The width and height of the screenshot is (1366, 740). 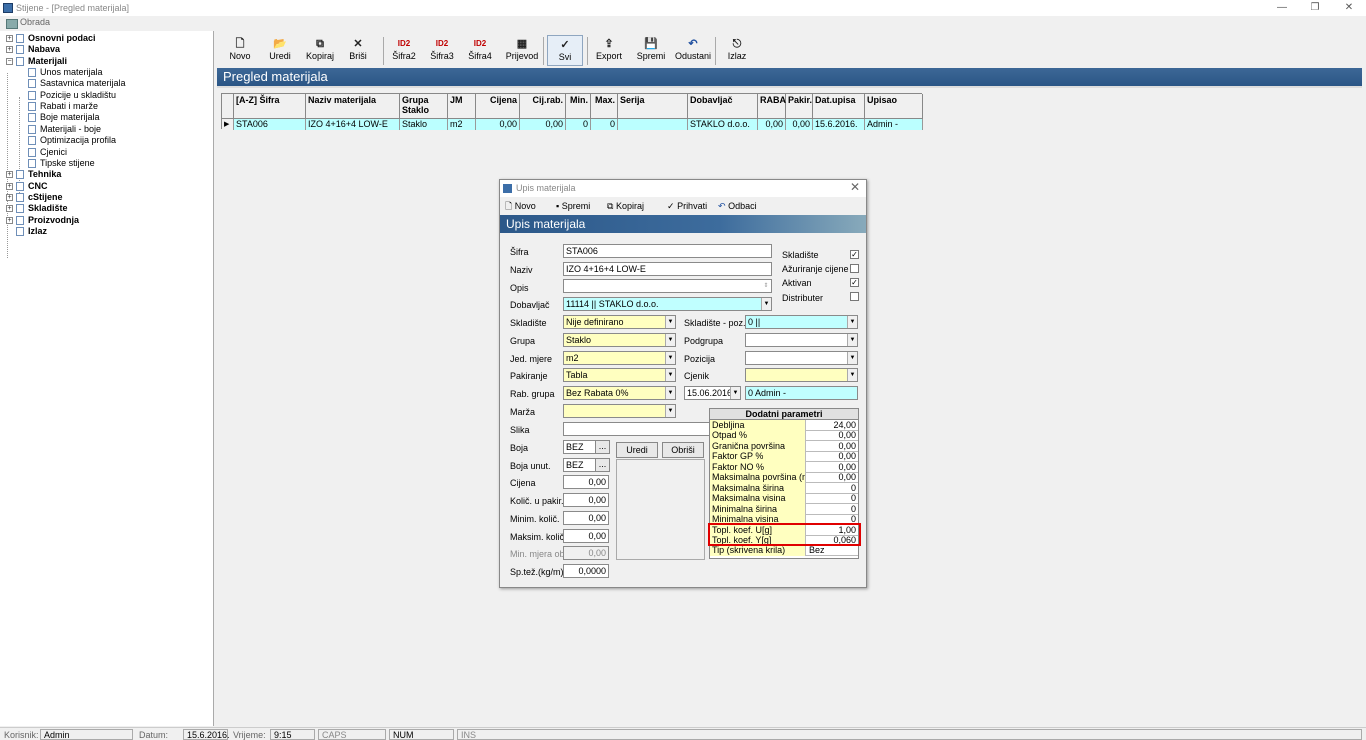 I want to click on close-icon: ✕, so click(x=1349, y=8).